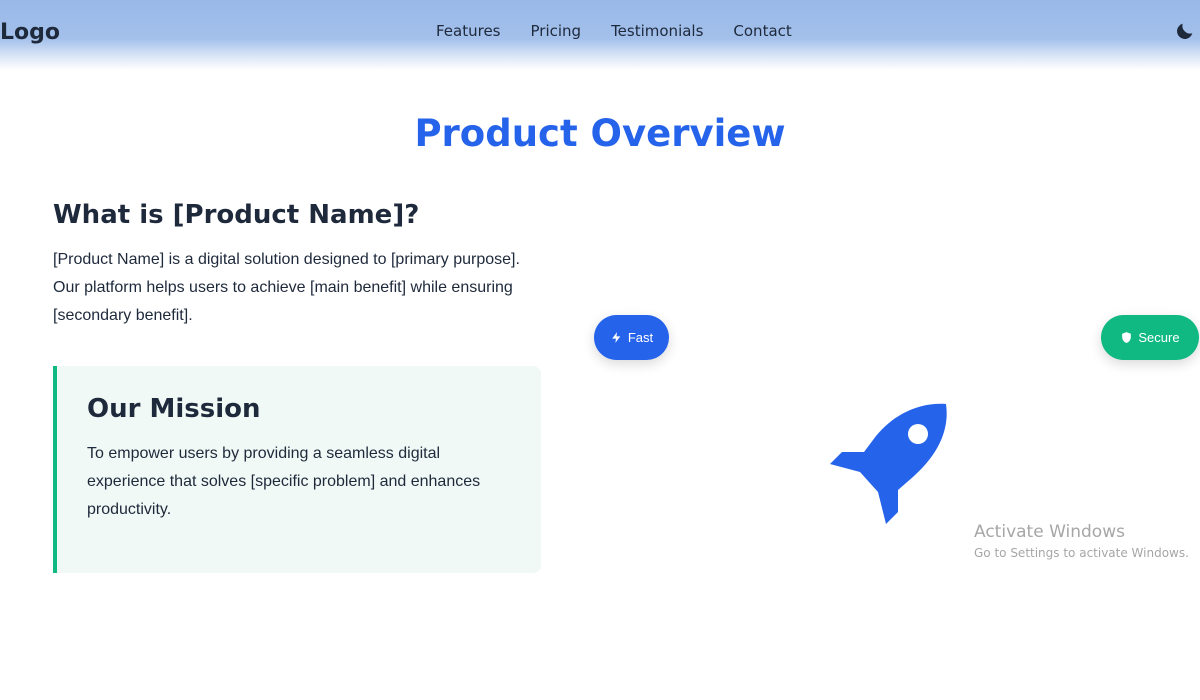 This screenshot has height=700, width=1200. Describe the element at coordinates (762, 31) in the screenshot. I see `nav-link-contact: Contact` at that location.